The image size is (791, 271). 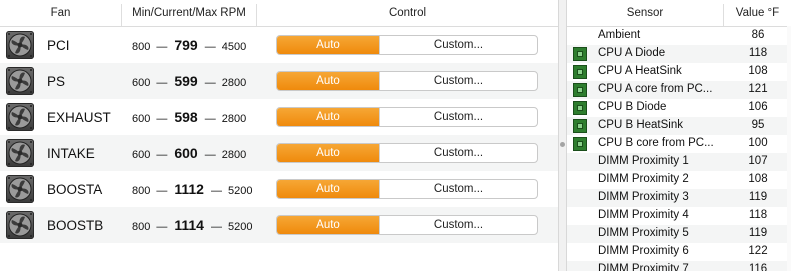 I want to click on sensor-name: CPU B Diode, so click(x=632, y=107).